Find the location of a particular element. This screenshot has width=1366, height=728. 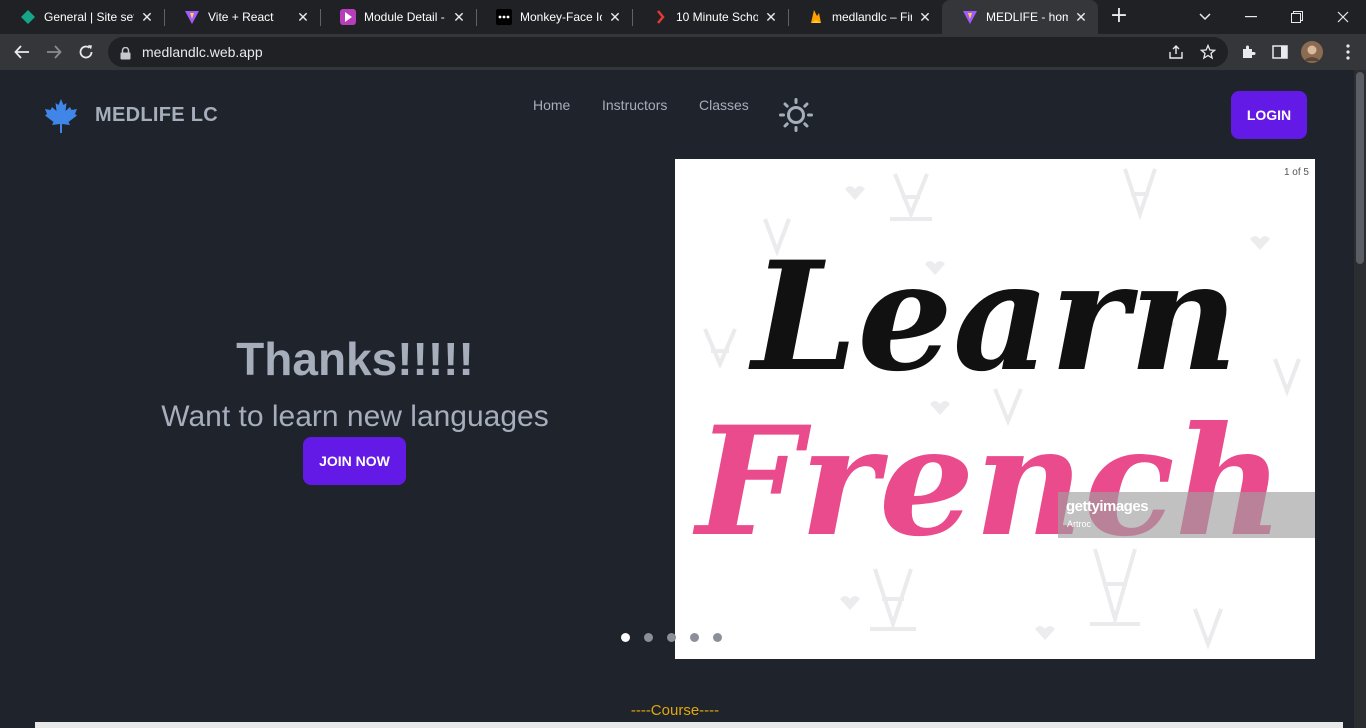

browser-tab-active: MEDLIFE - home ✕ is located at coordinates (1020, 17).